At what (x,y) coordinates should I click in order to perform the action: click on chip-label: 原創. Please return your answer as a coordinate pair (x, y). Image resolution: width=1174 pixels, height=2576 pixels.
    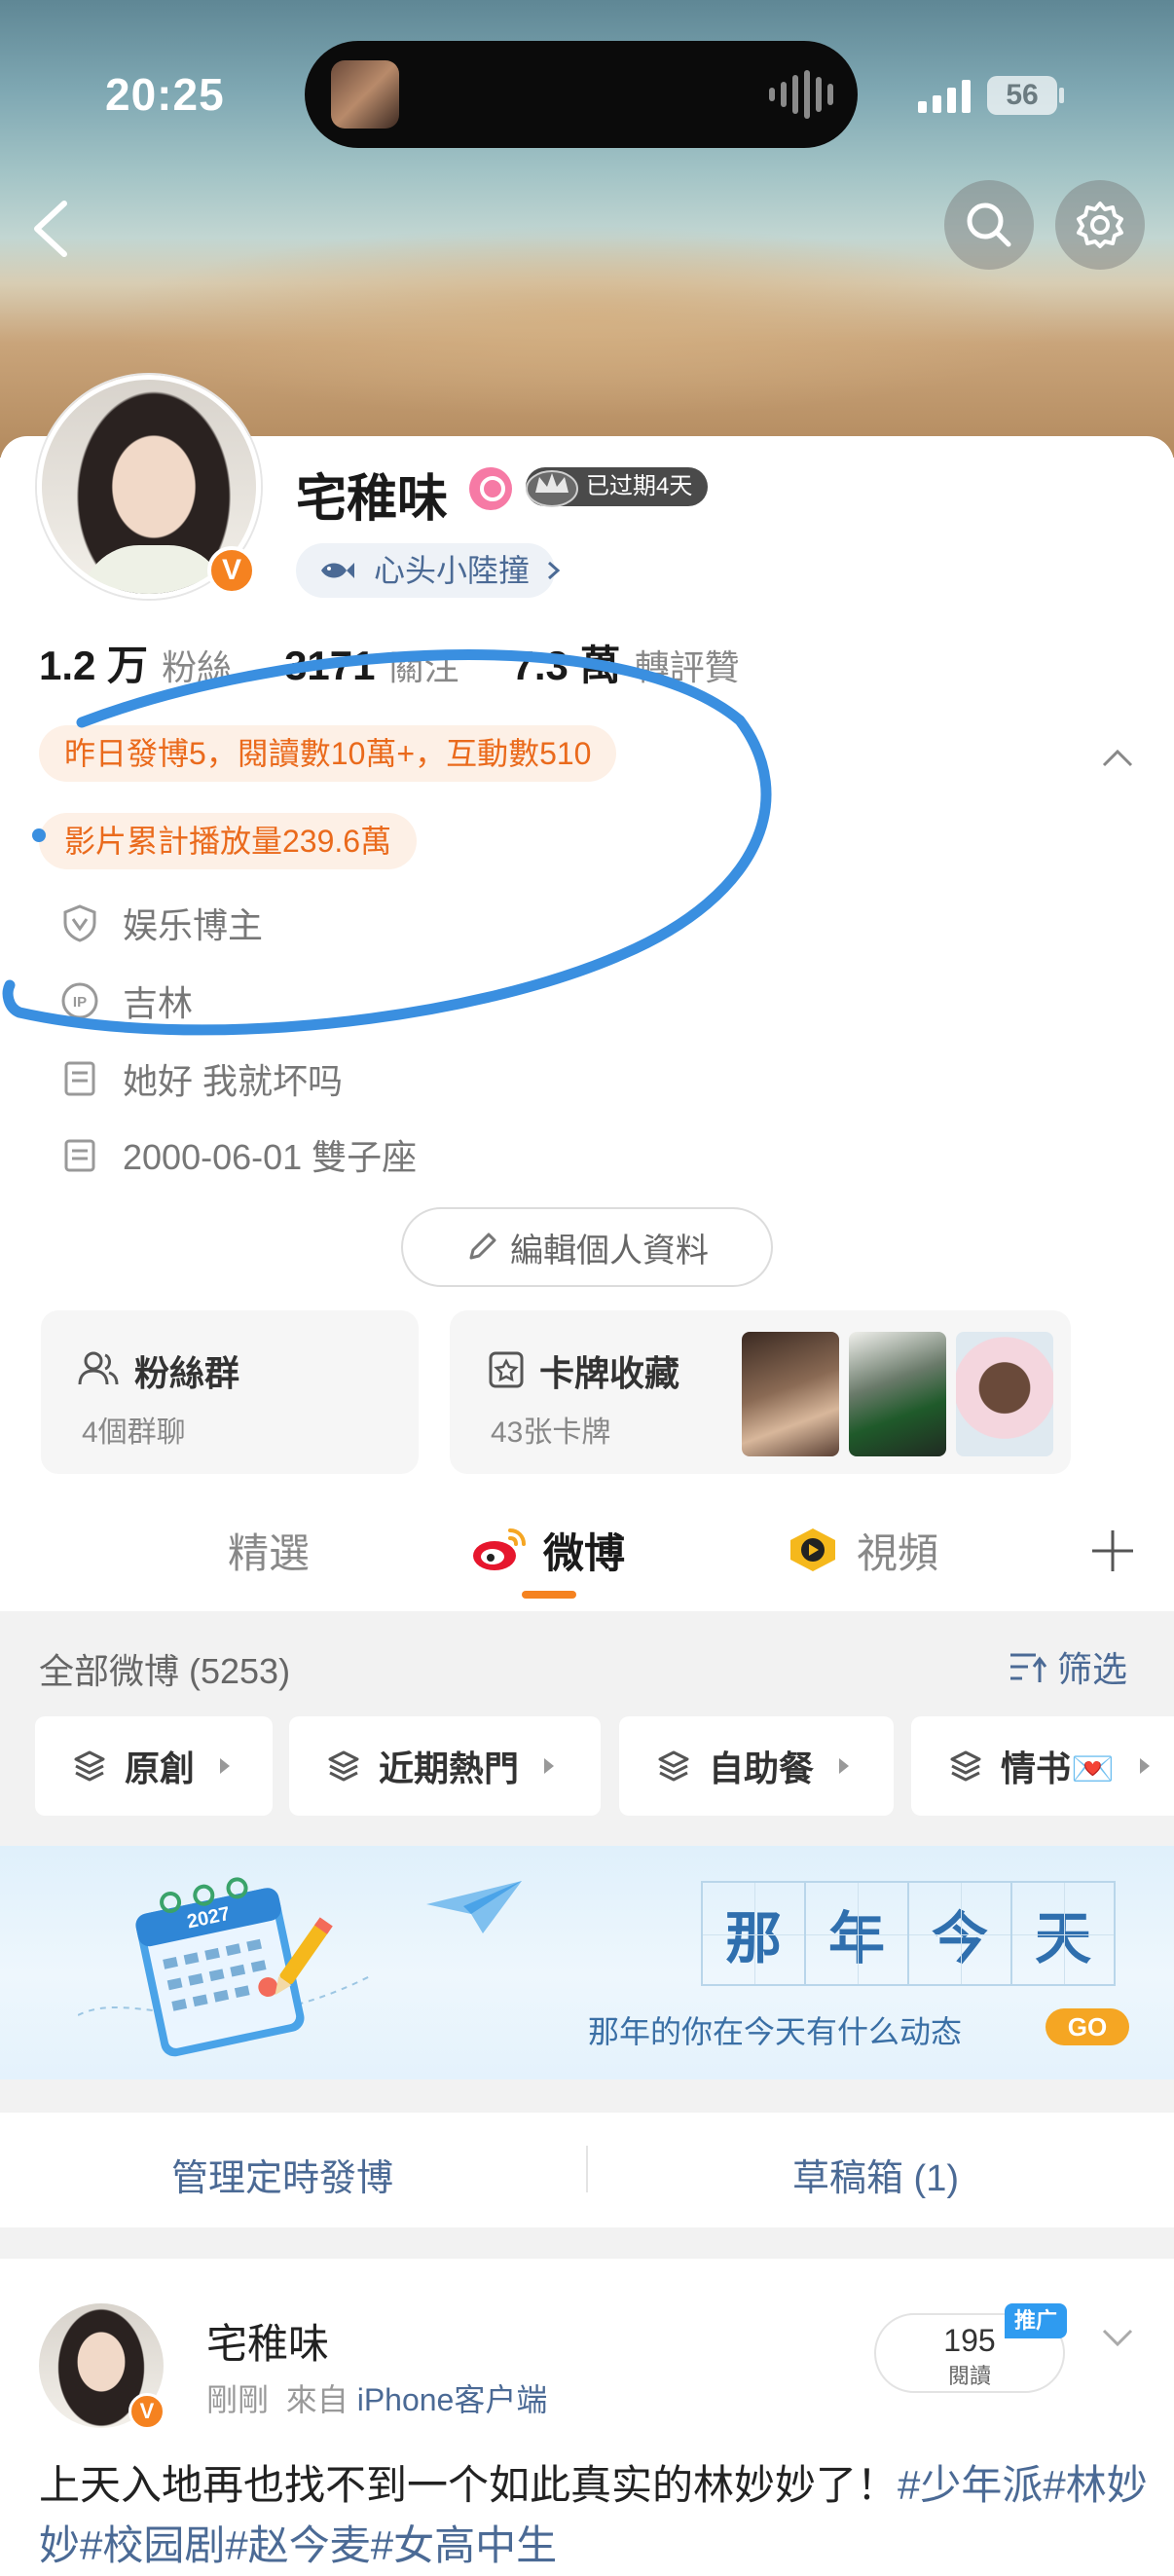
    Looking at the image, I should click on (161, 1768).